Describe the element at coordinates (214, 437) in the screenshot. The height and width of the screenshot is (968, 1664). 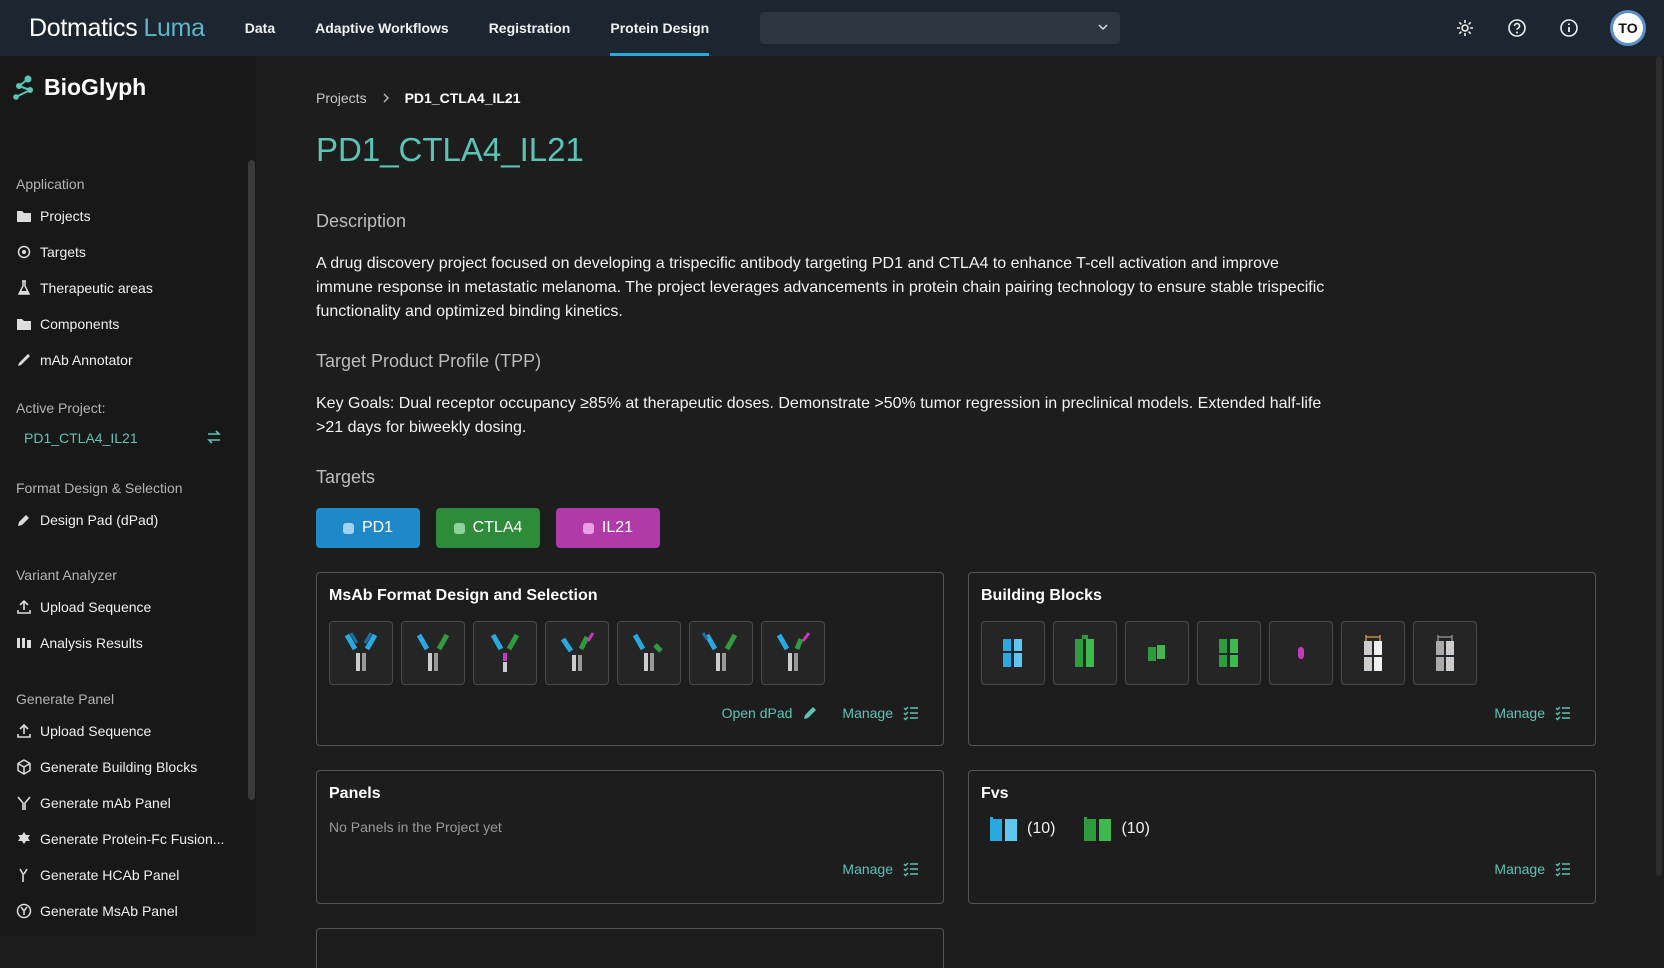
I see `swap-icon` at that location.